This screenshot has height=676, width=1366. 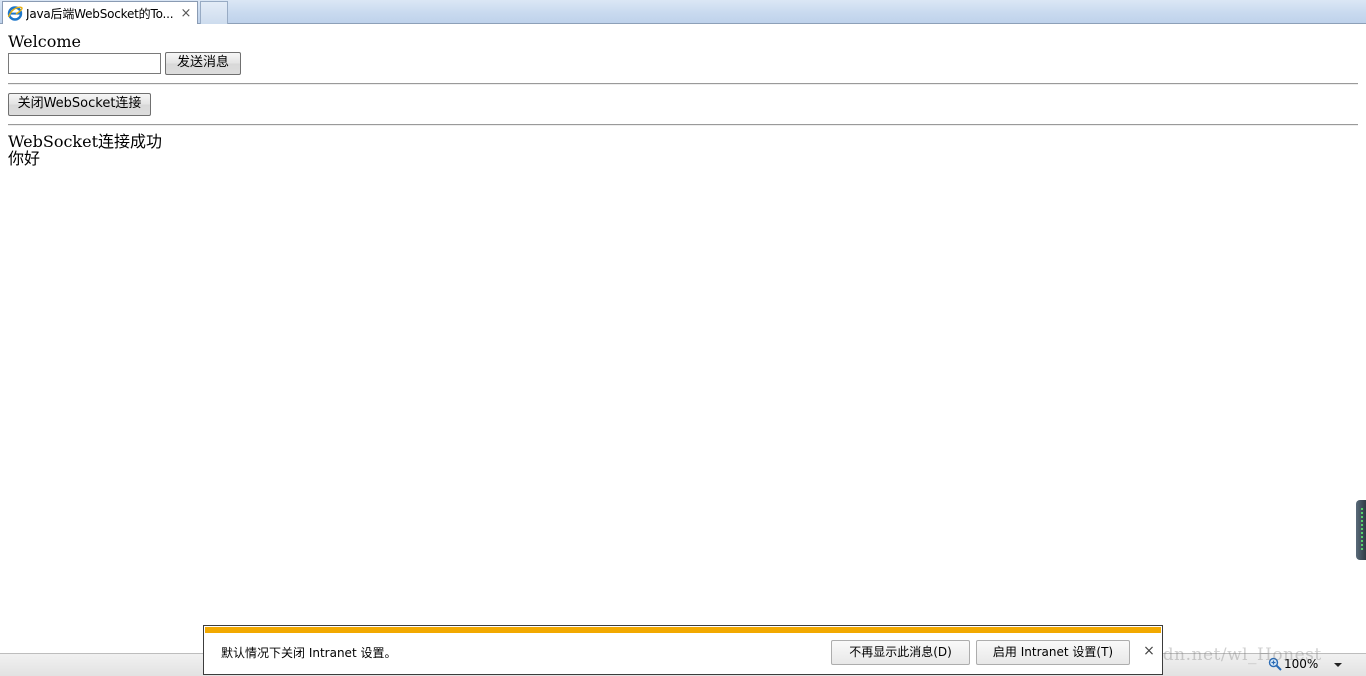 What do you see at coordinates (309, 653) in the screenshot?
I see `notification-message: 默认情况下关闭 Intranet 设置。` at bounding box center [309, 653].